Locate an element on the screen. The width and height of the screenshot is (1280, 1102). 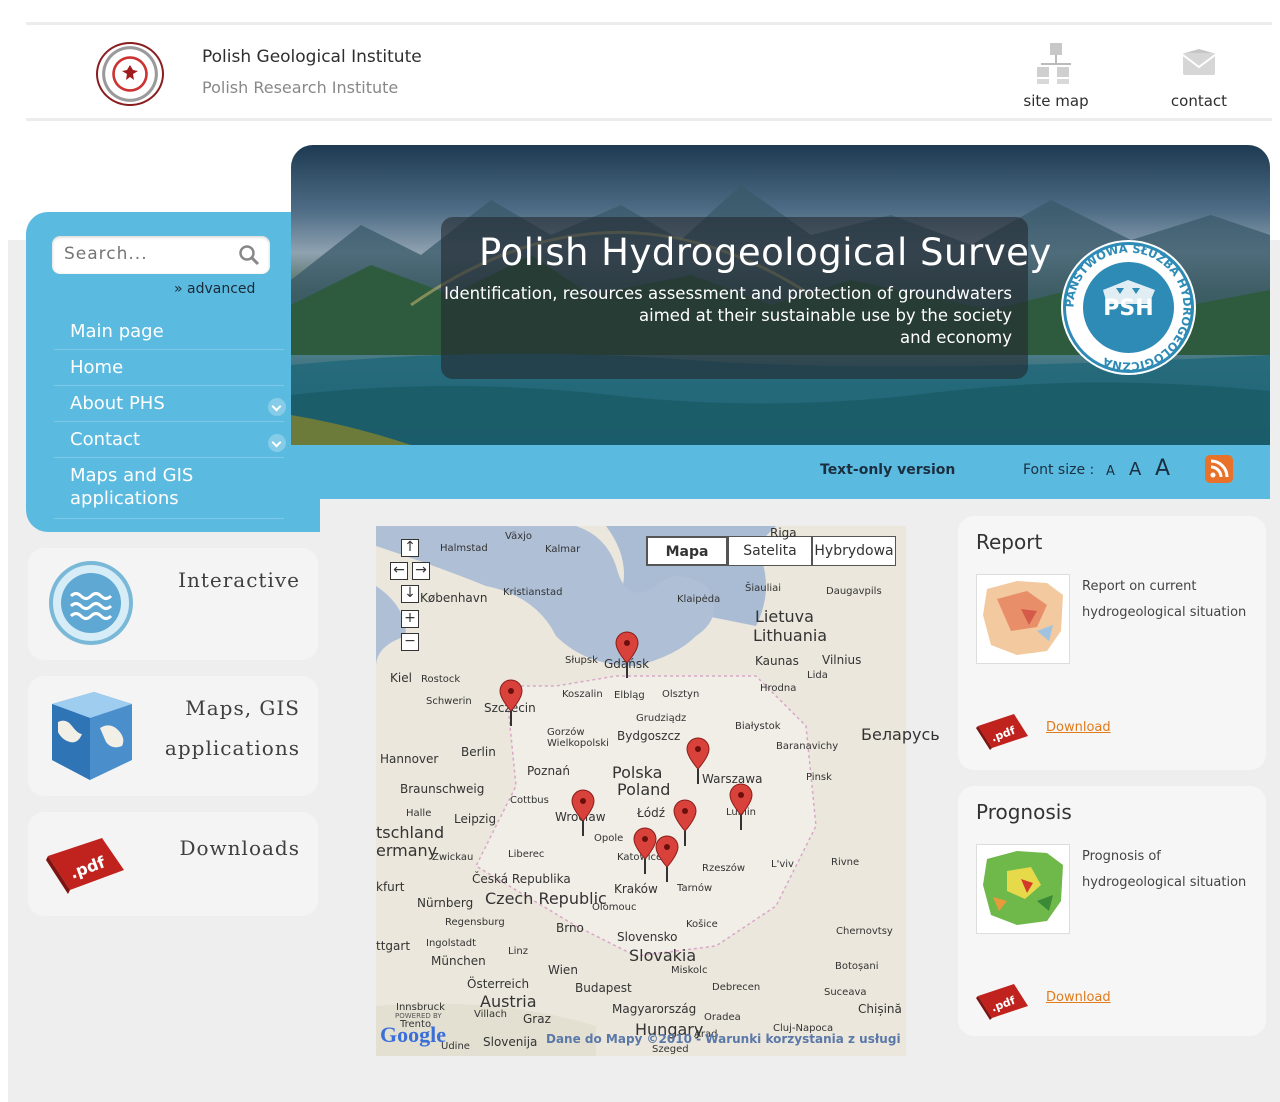
map-label: Opole is located at coordinates (609, 838).